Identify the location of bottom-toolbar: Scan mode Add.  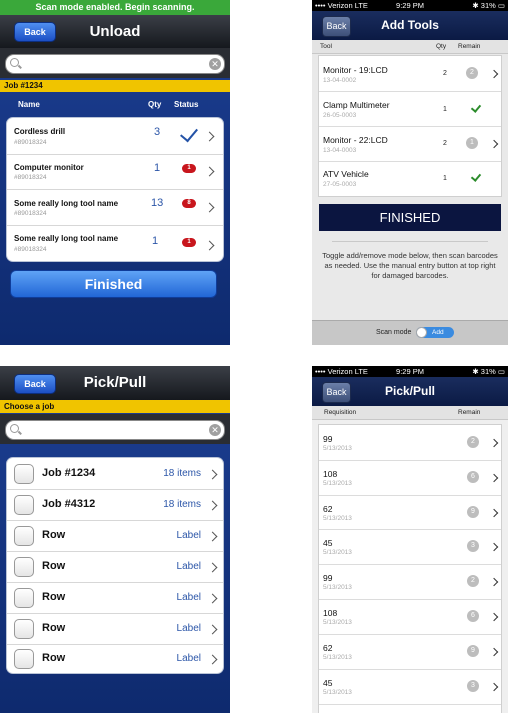
(410, 332).